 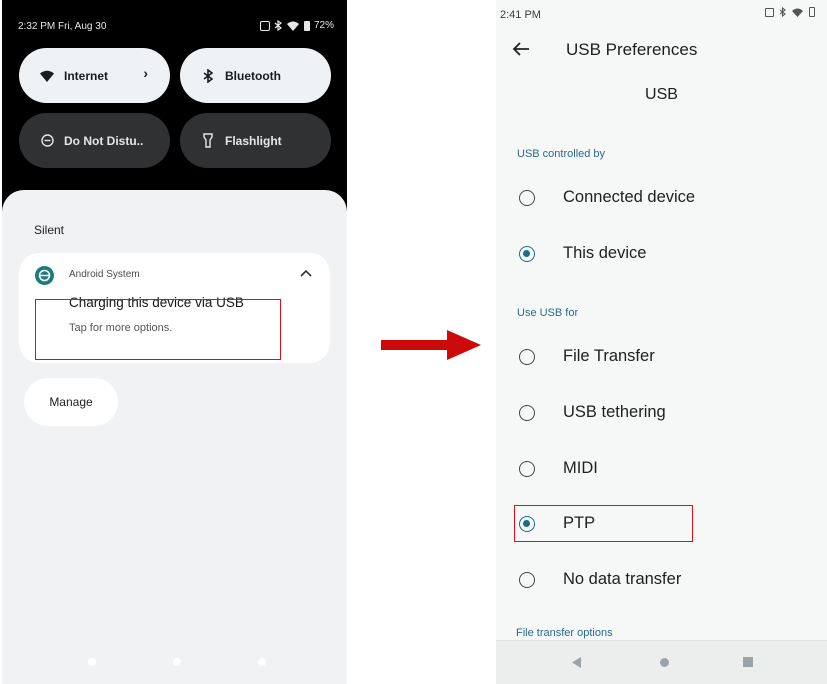 I want to click on nav-recents-dot, so click(x=262, y=662).